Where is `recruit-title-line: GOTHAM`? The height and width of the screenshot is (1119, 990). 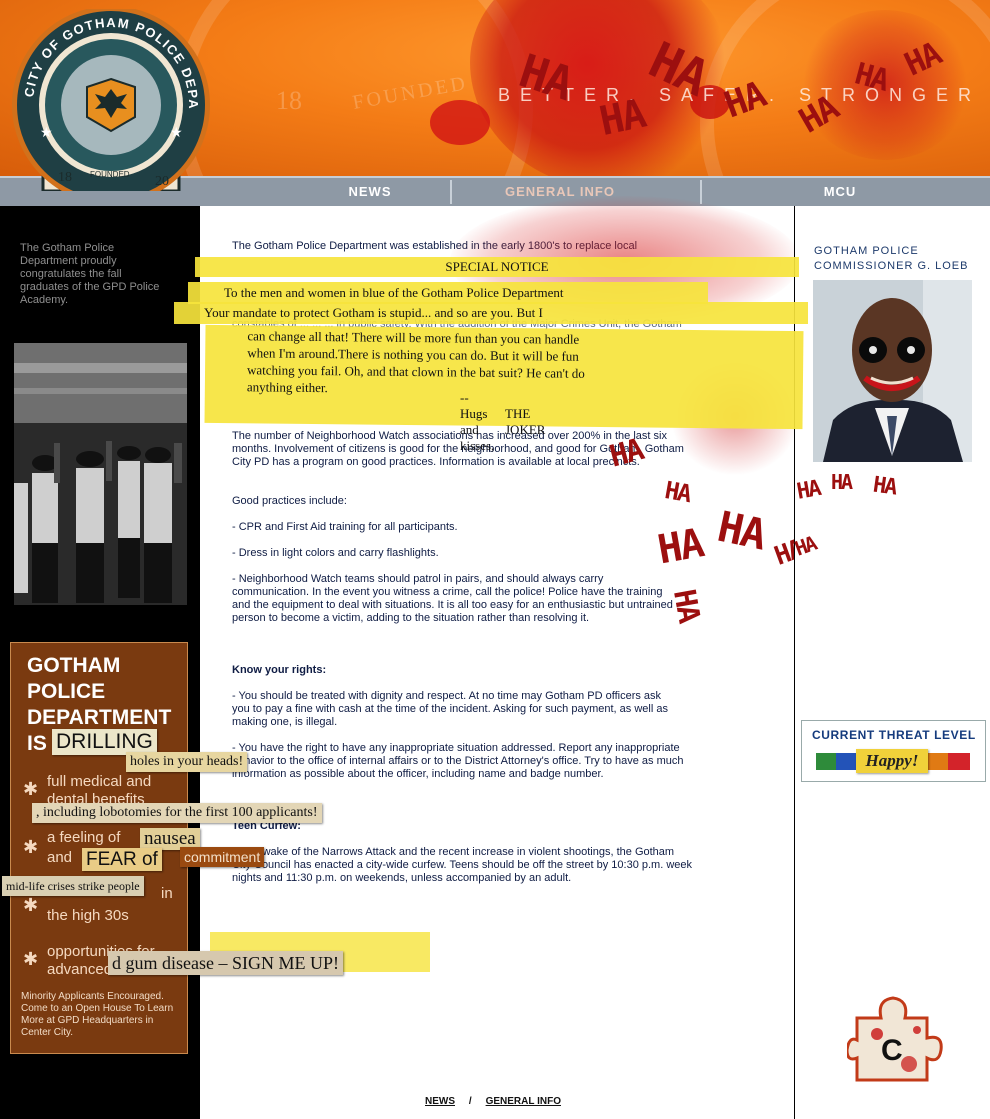 recruit-title-line: GOTHAM is located at coordinates (74, 665).